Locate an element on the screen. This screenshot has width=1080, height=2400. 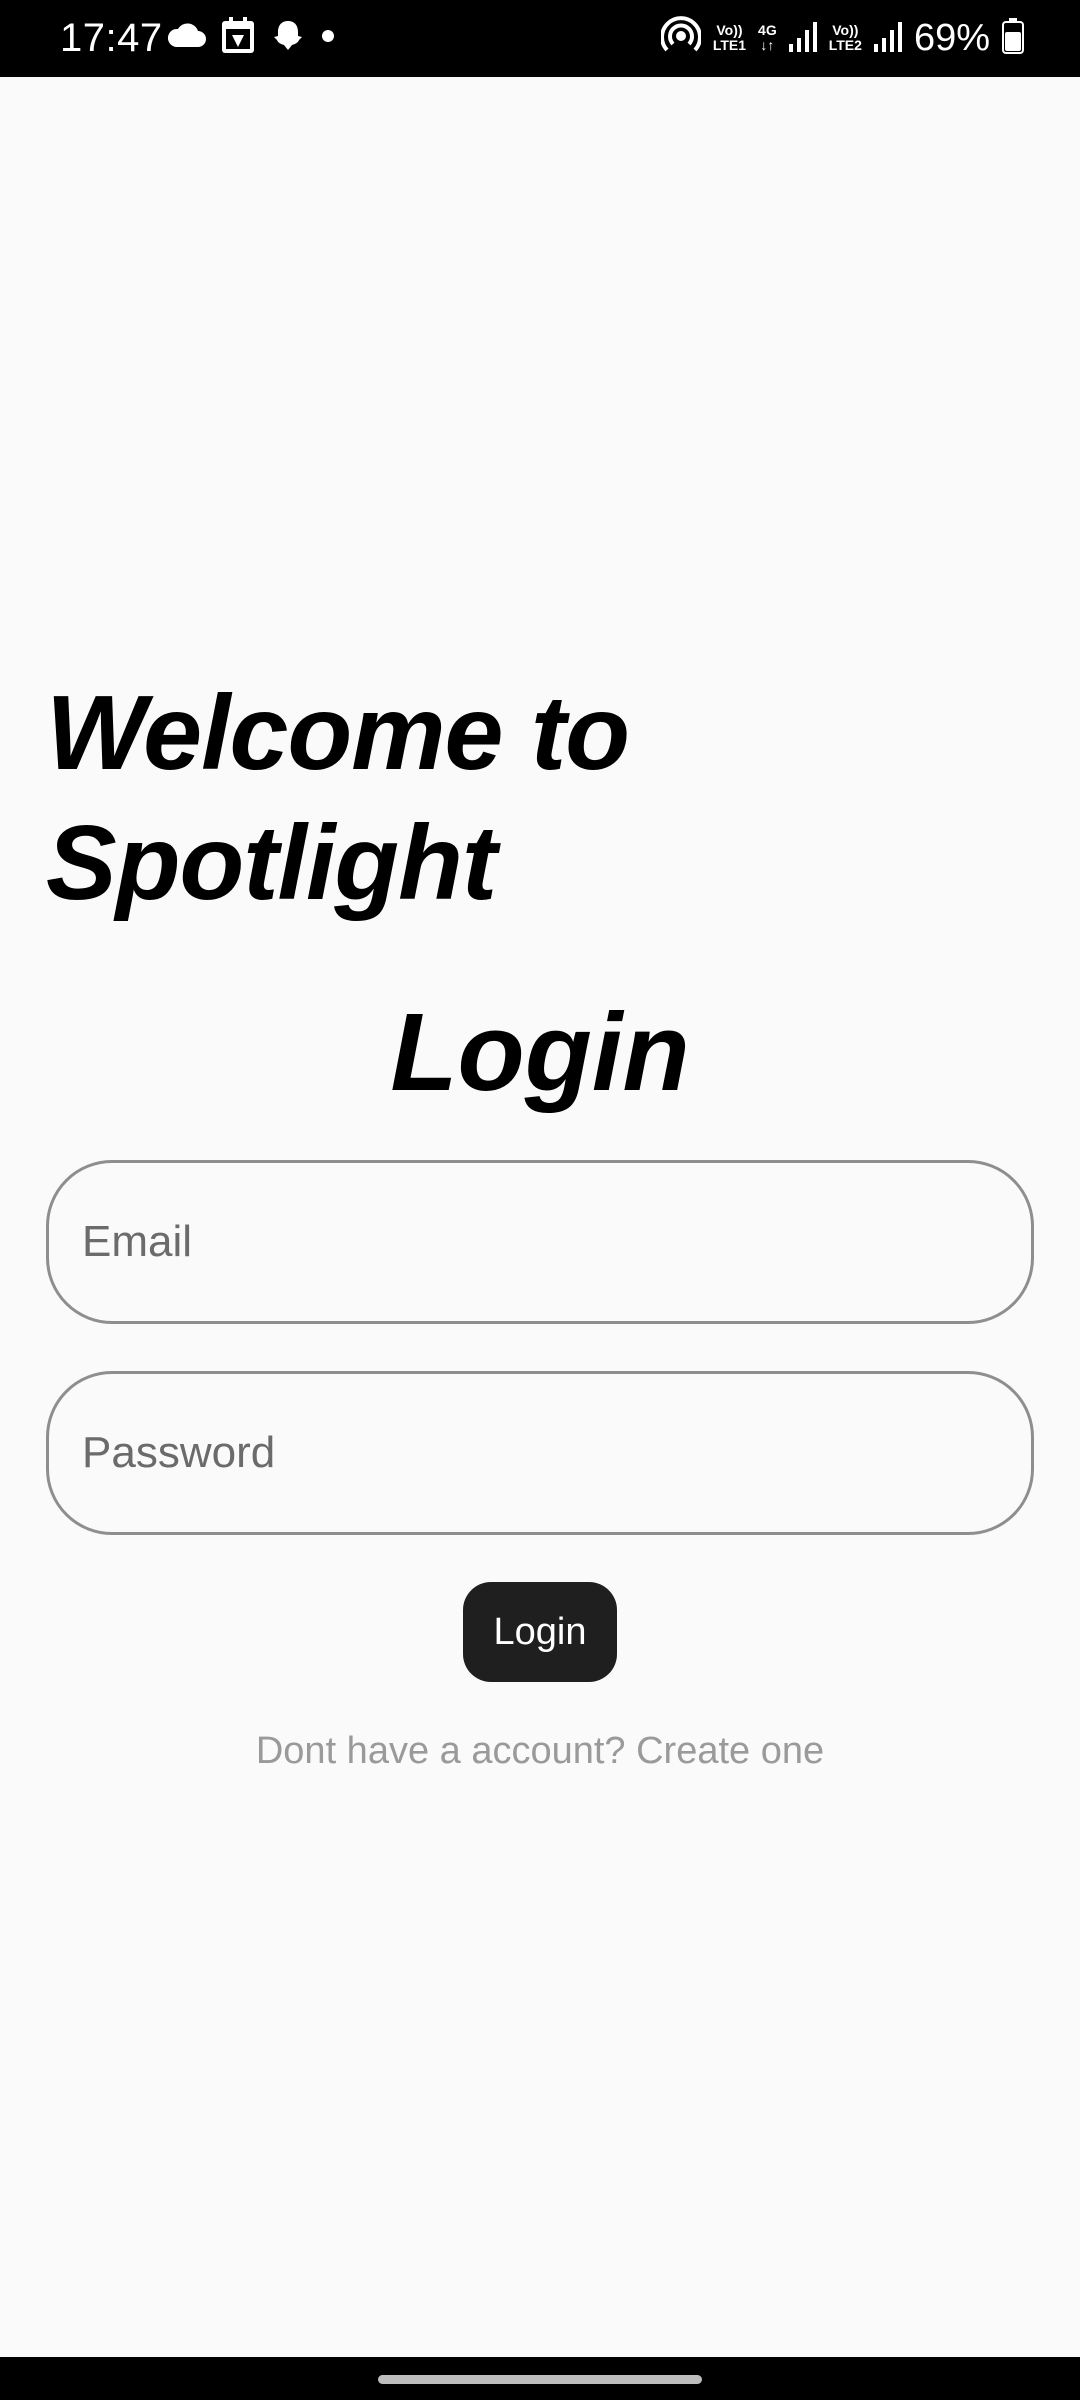
hotspot-icon is located at coordinates (680, 38).